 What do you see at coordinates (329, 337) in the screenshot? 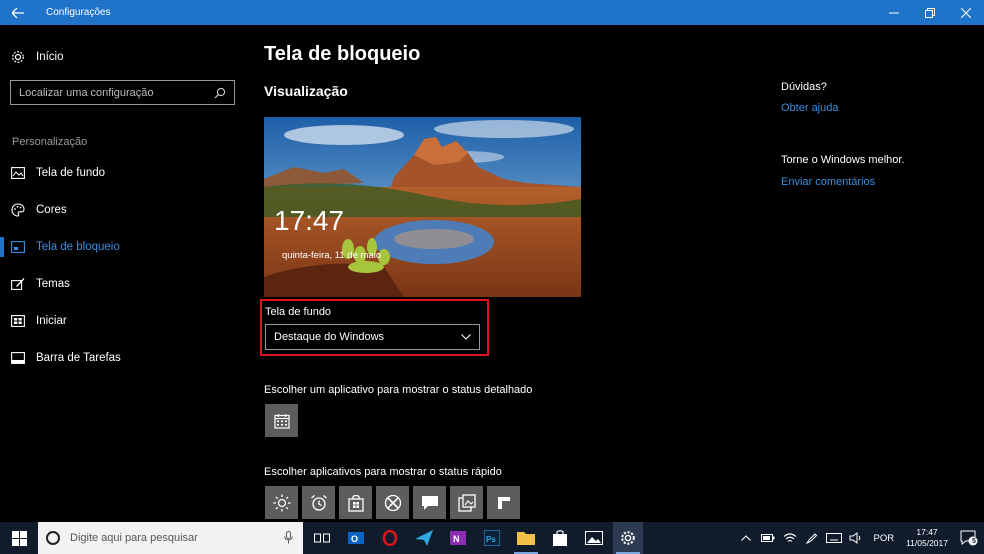
I see `background-dropdown-value: Destaque do Windows` at bounding box center [329, 337].